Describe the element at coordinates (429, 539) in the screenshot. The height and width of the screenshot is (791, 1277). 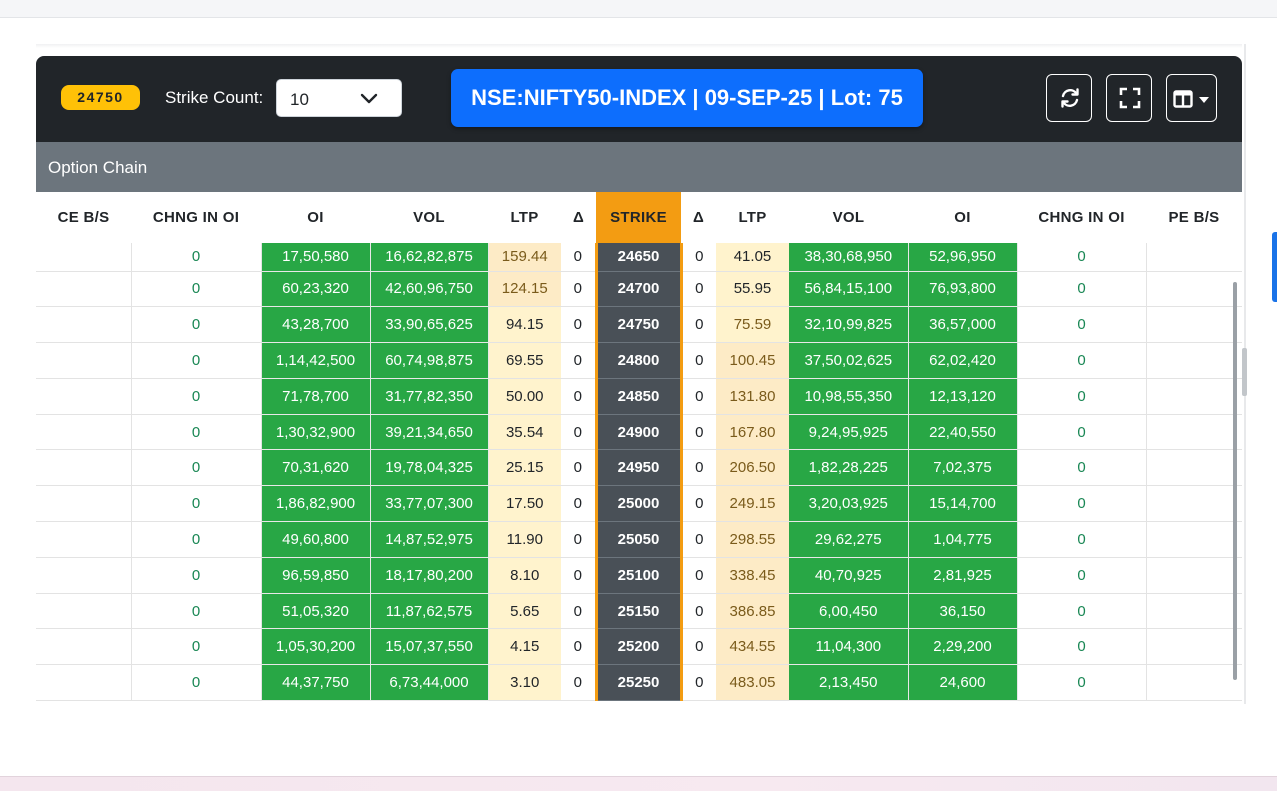
I see `ce-vol-cell: 14,87,52,975` at that location.